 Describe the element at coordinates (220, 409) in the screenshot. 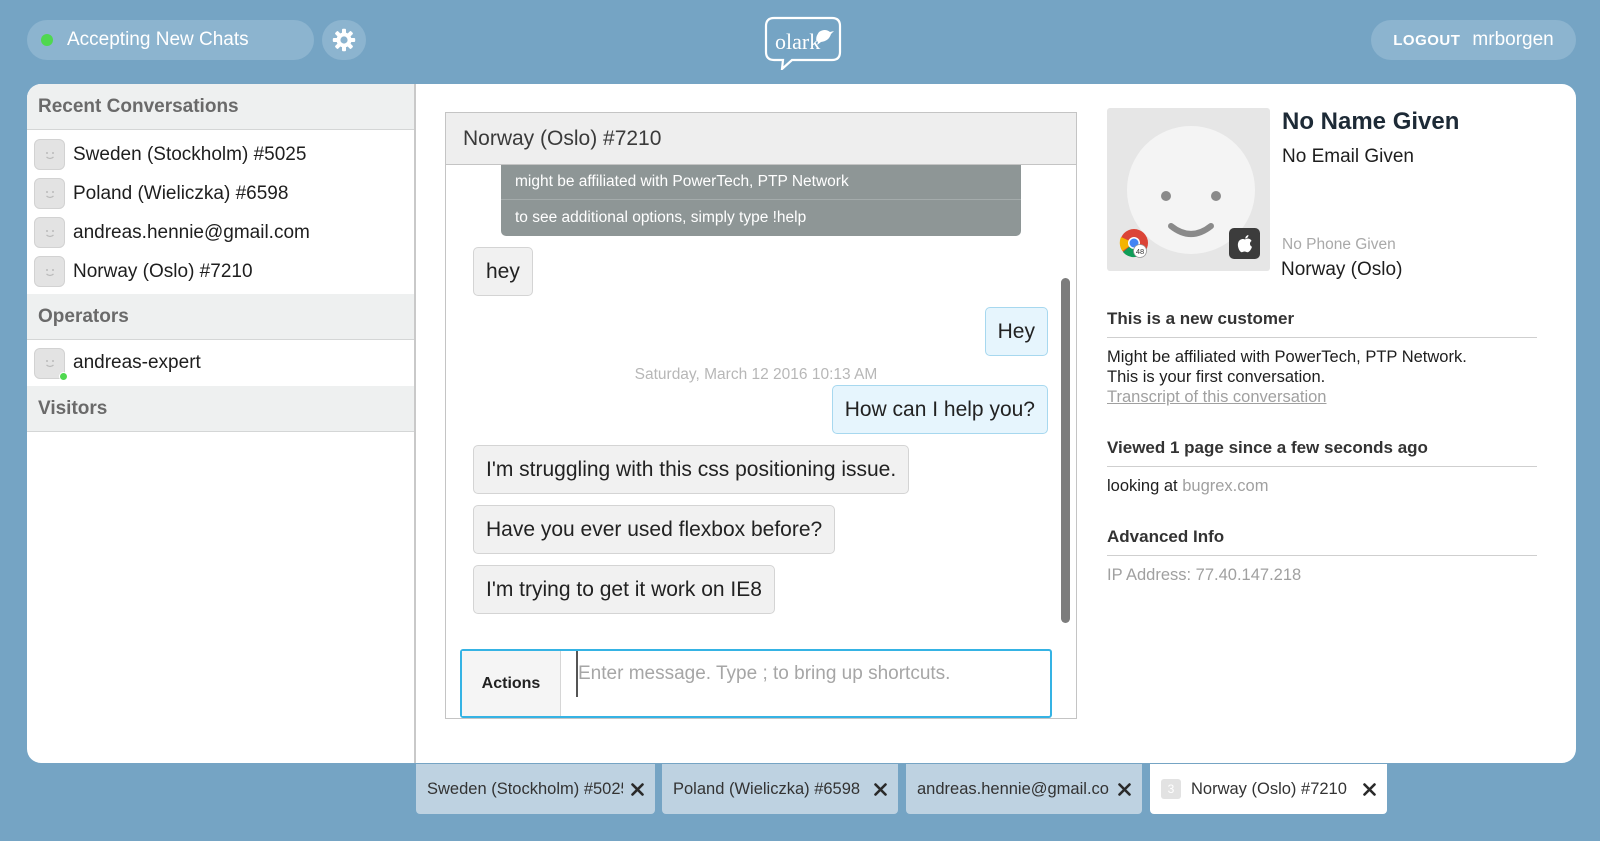

I see `visitors-header: Visitors` at that location.